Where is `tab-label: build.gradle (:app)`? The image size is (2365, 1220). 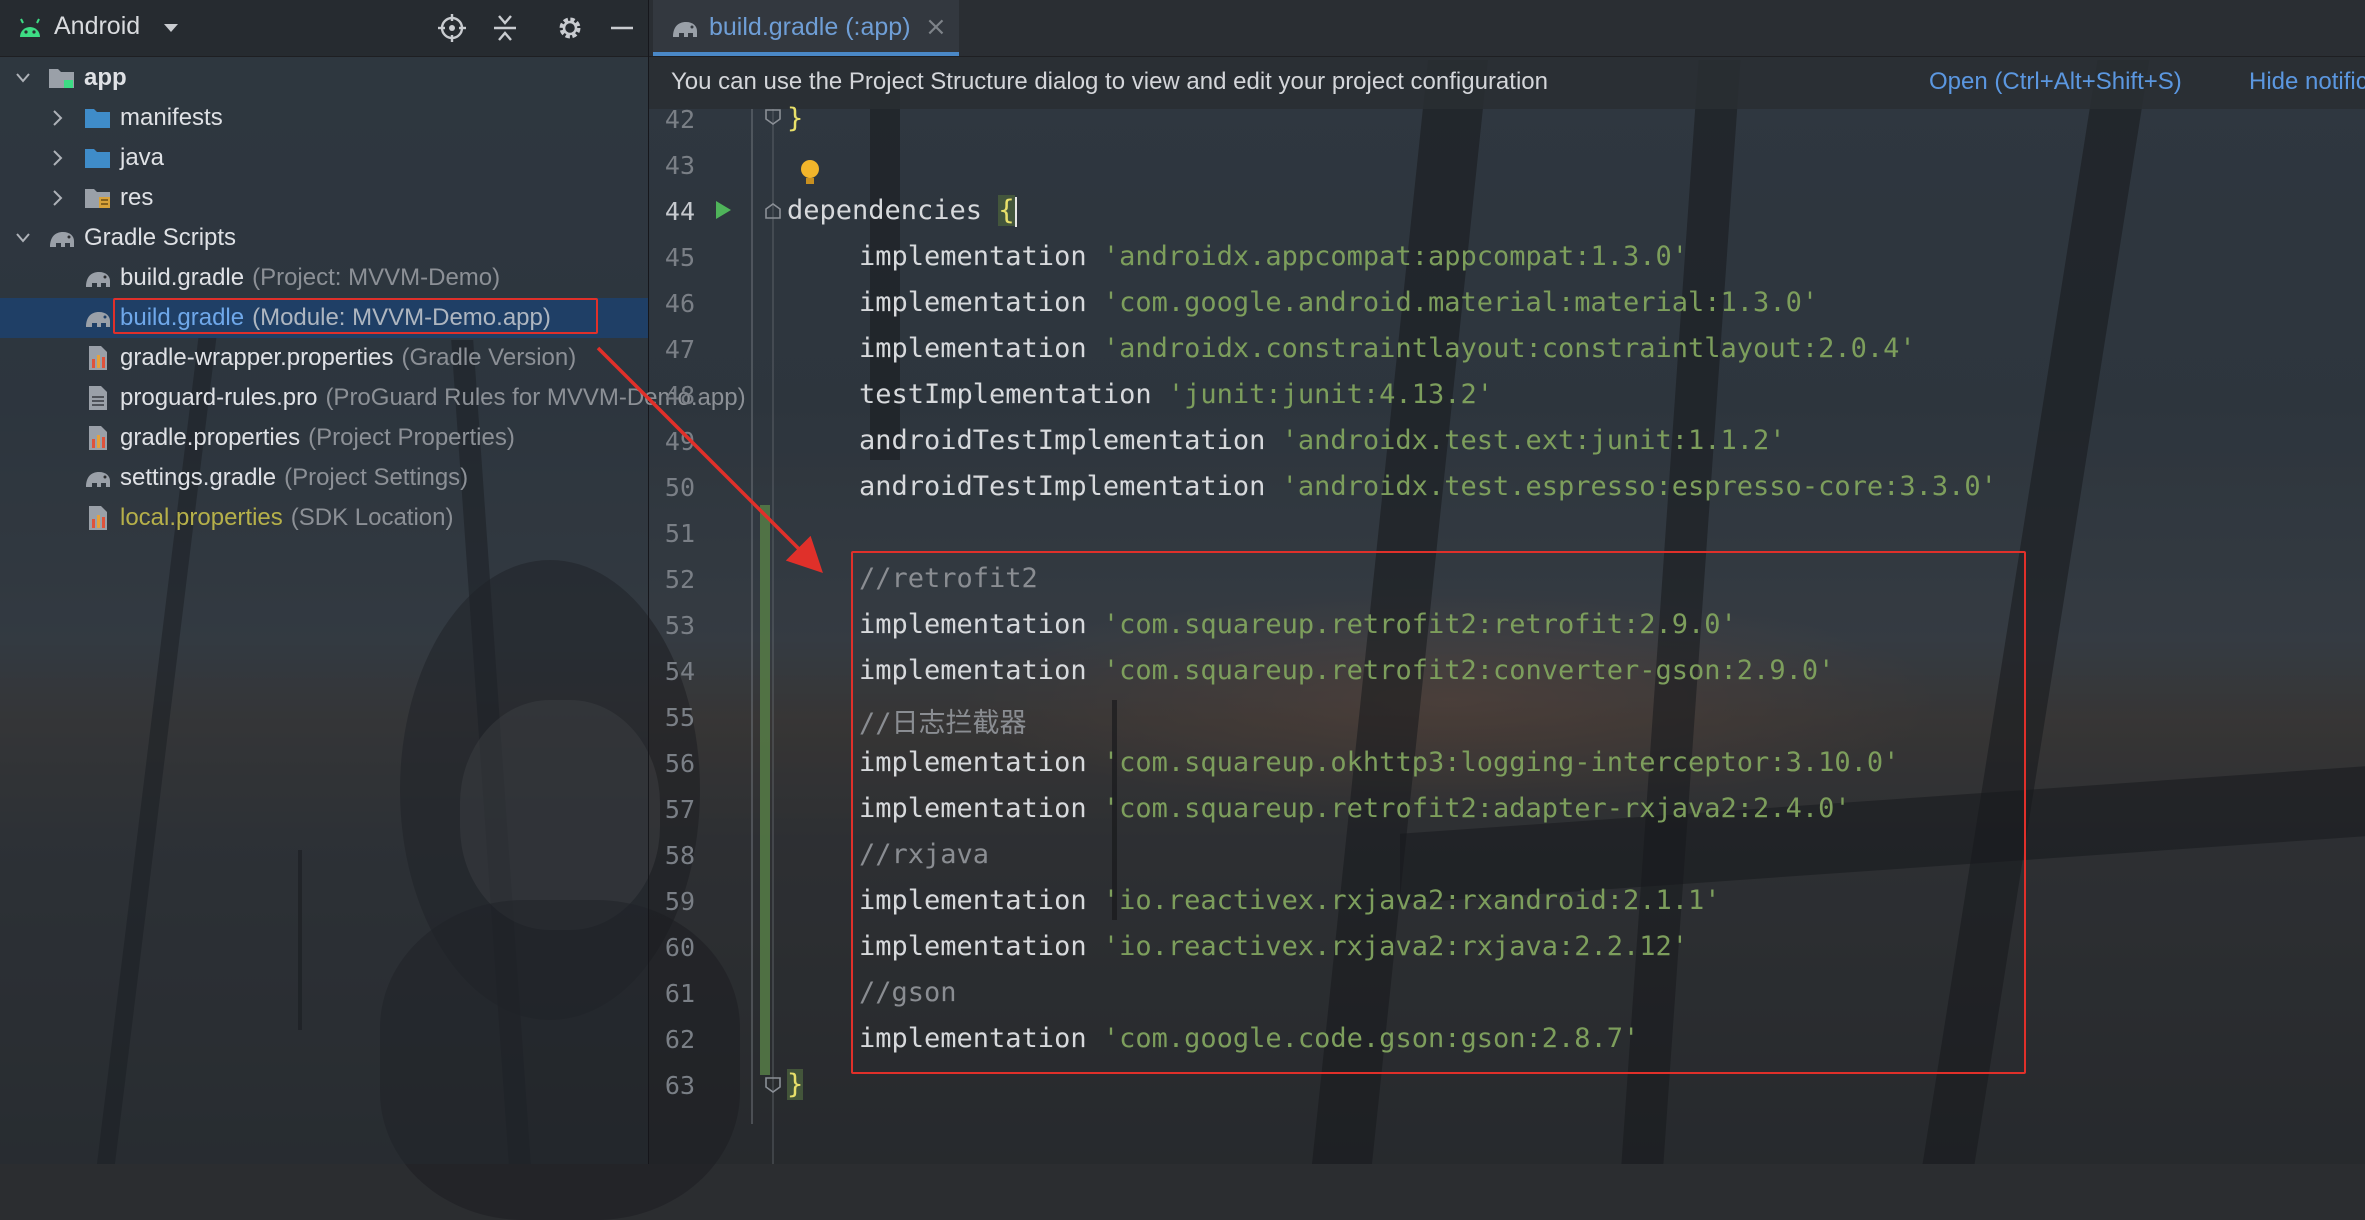 tab-label: build.gradle (:app) is located at coordinates (810, 27).